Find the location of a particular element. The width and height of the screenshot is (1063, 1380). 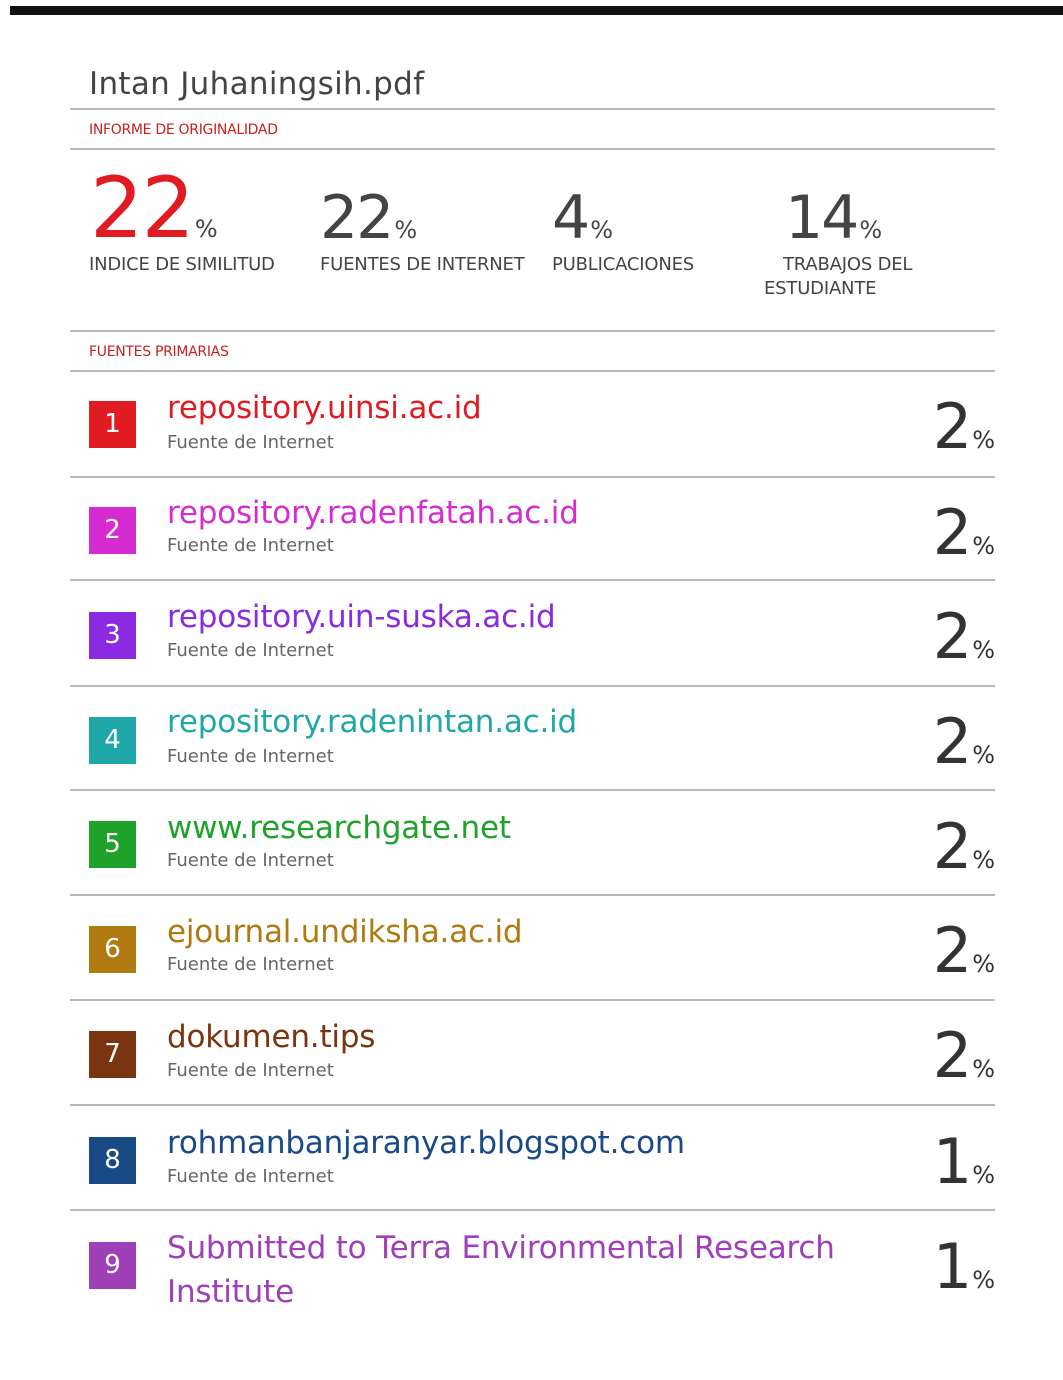

rank-badge: 7 is located at coordinates (112, 1054).